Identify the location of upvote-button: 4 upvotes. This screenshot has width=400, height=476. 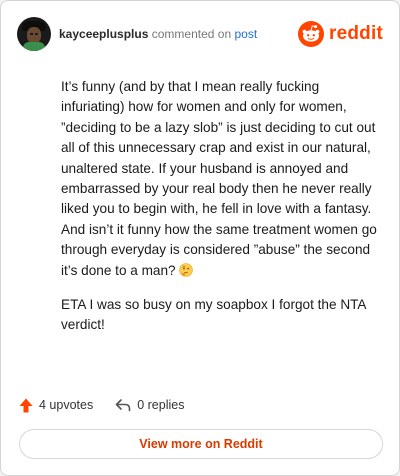
(56, 405).